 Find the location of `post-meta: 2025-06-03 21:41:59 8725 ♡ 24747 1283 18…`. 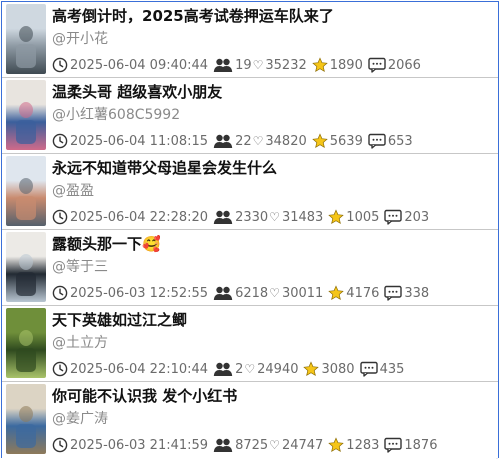

post-meta: 2025-06-03 21:41:59 8725 ♡ 24747 1283 18… is located at coordinates (247, 445).